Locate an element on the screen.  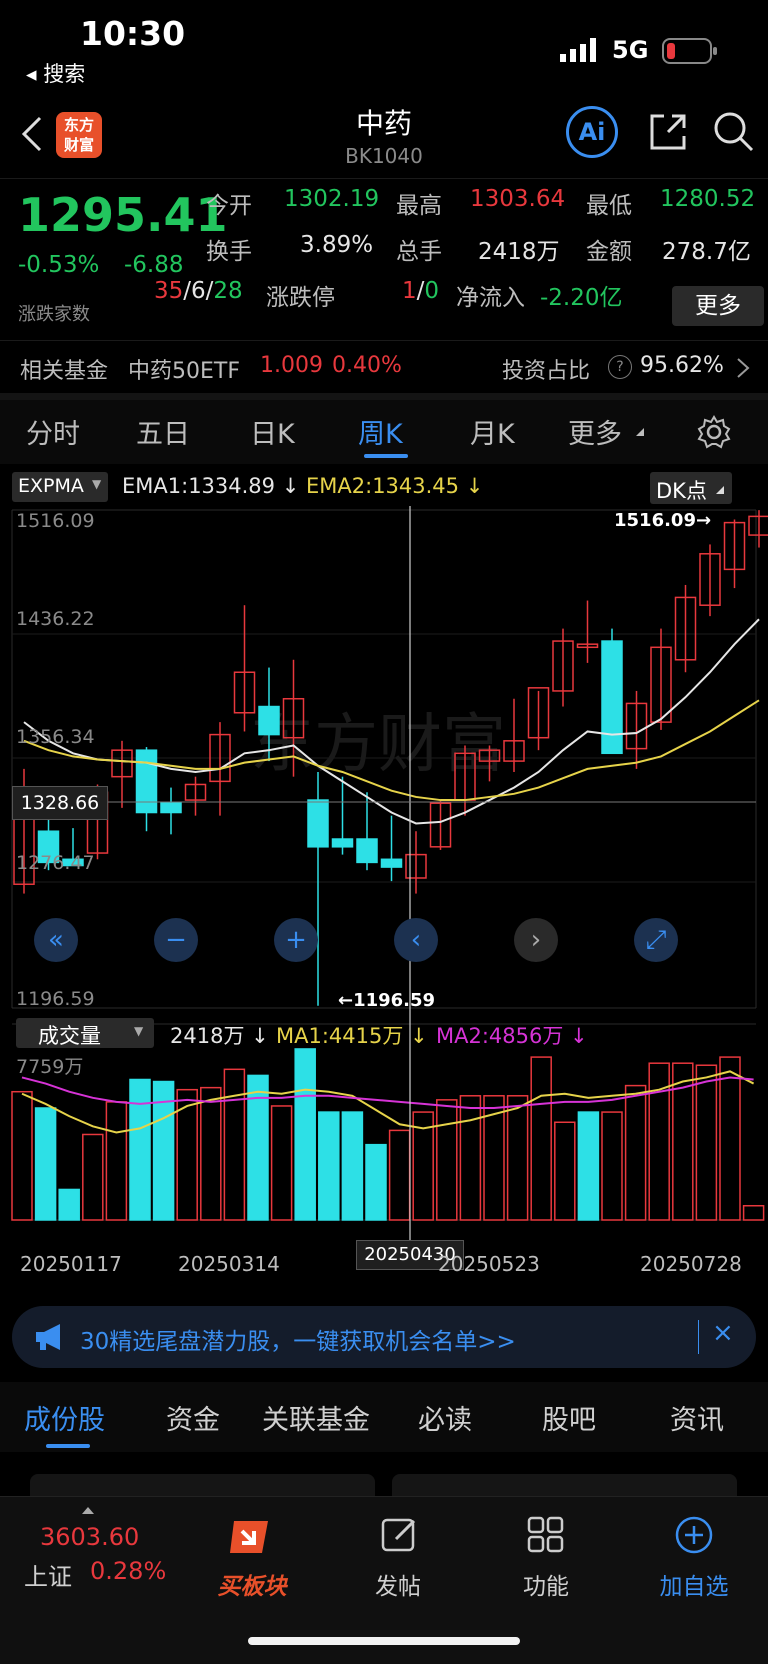
flat-count: 6 is located at coordinates (198, 291).